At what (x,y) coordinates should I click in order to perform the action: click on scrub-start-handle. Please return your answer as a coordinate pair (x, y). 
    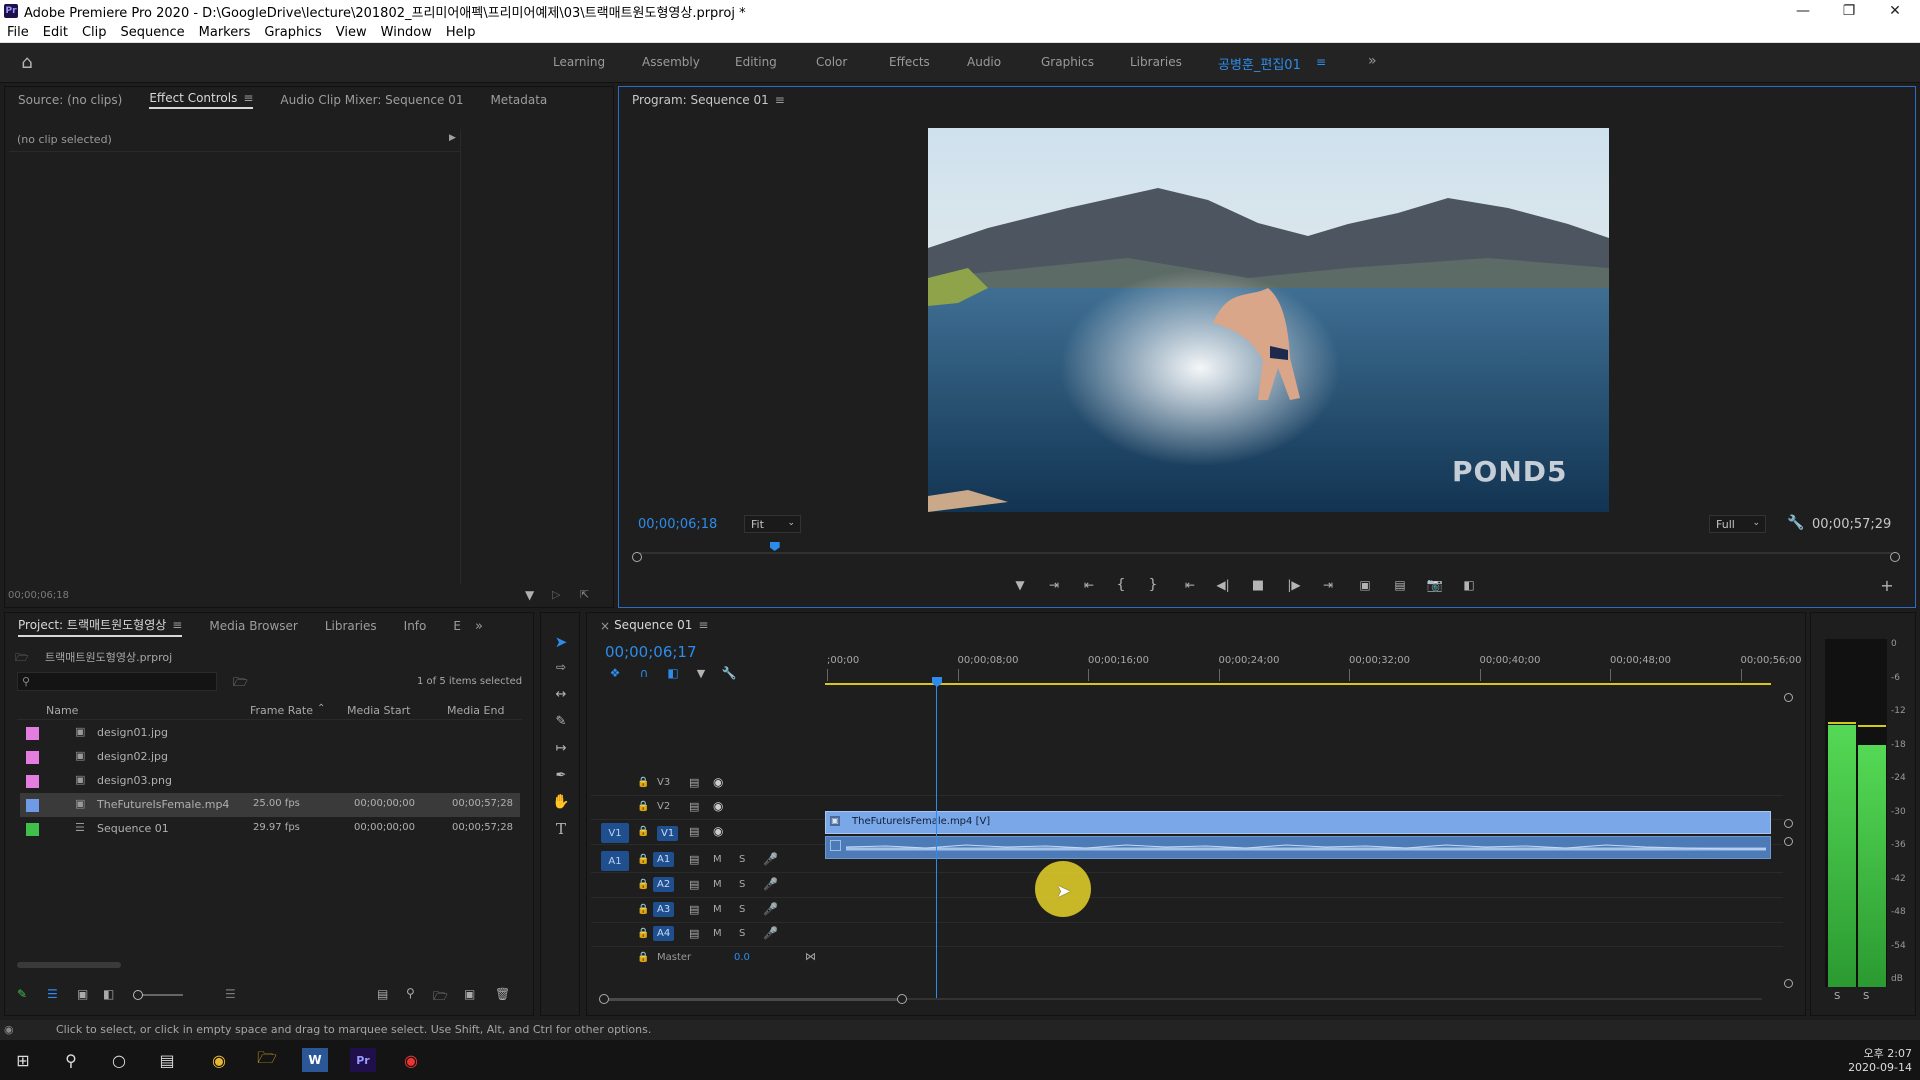
    Looking at the image, I should click on (637, 557).